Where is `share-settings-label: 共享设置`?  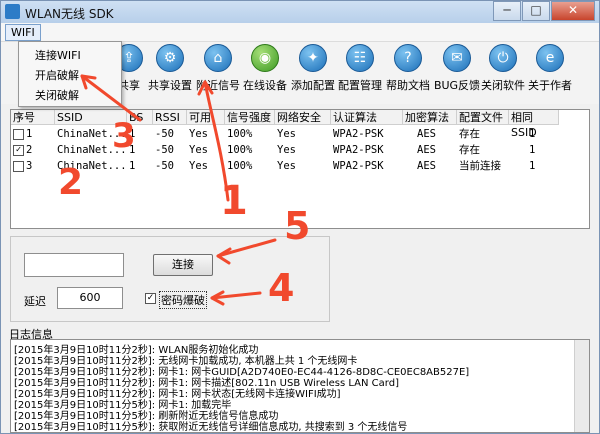 share-settings-label: 共享设置 is located at coordinates (170, 85).